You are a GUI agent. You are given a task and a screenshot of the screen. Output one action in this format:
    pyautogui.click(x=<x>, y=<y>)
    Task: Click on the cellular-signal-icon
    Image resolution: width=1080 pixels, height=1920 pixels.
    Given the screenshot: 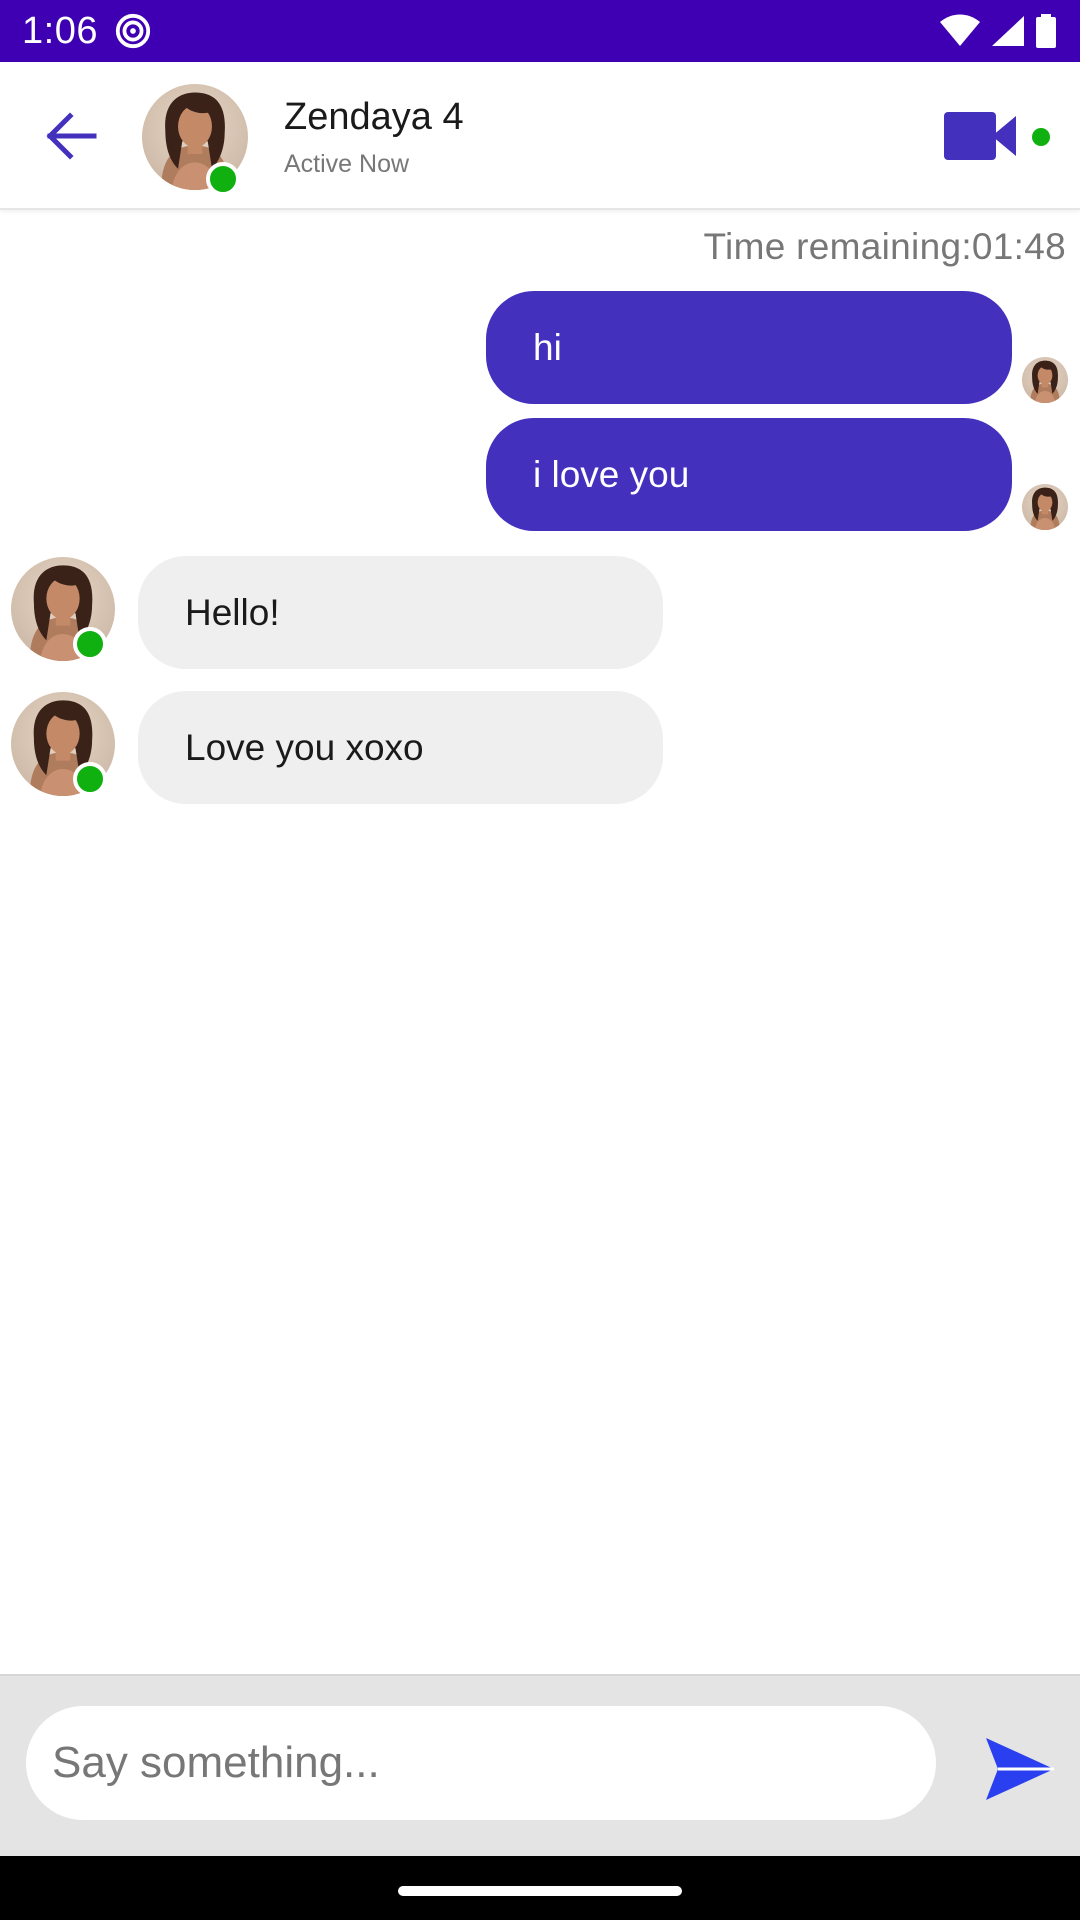 What is the action you would take?
    pyautogui.click(x=1008, y=31)
    